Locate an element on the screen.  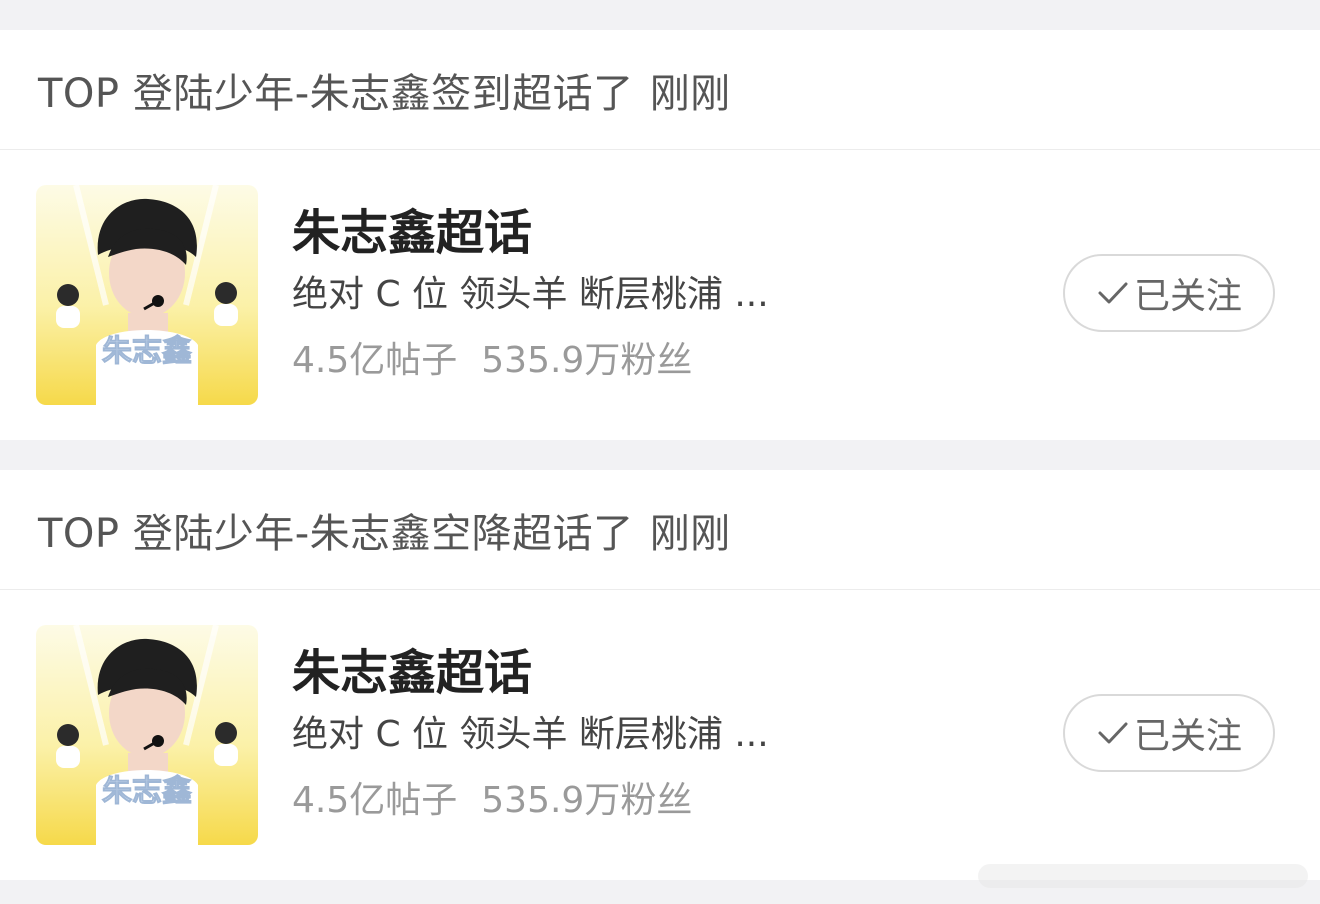
activity-header: TOP 登陆少年-朱志鑫签到超话了 刚刚 is located at coordinates (660, 90).